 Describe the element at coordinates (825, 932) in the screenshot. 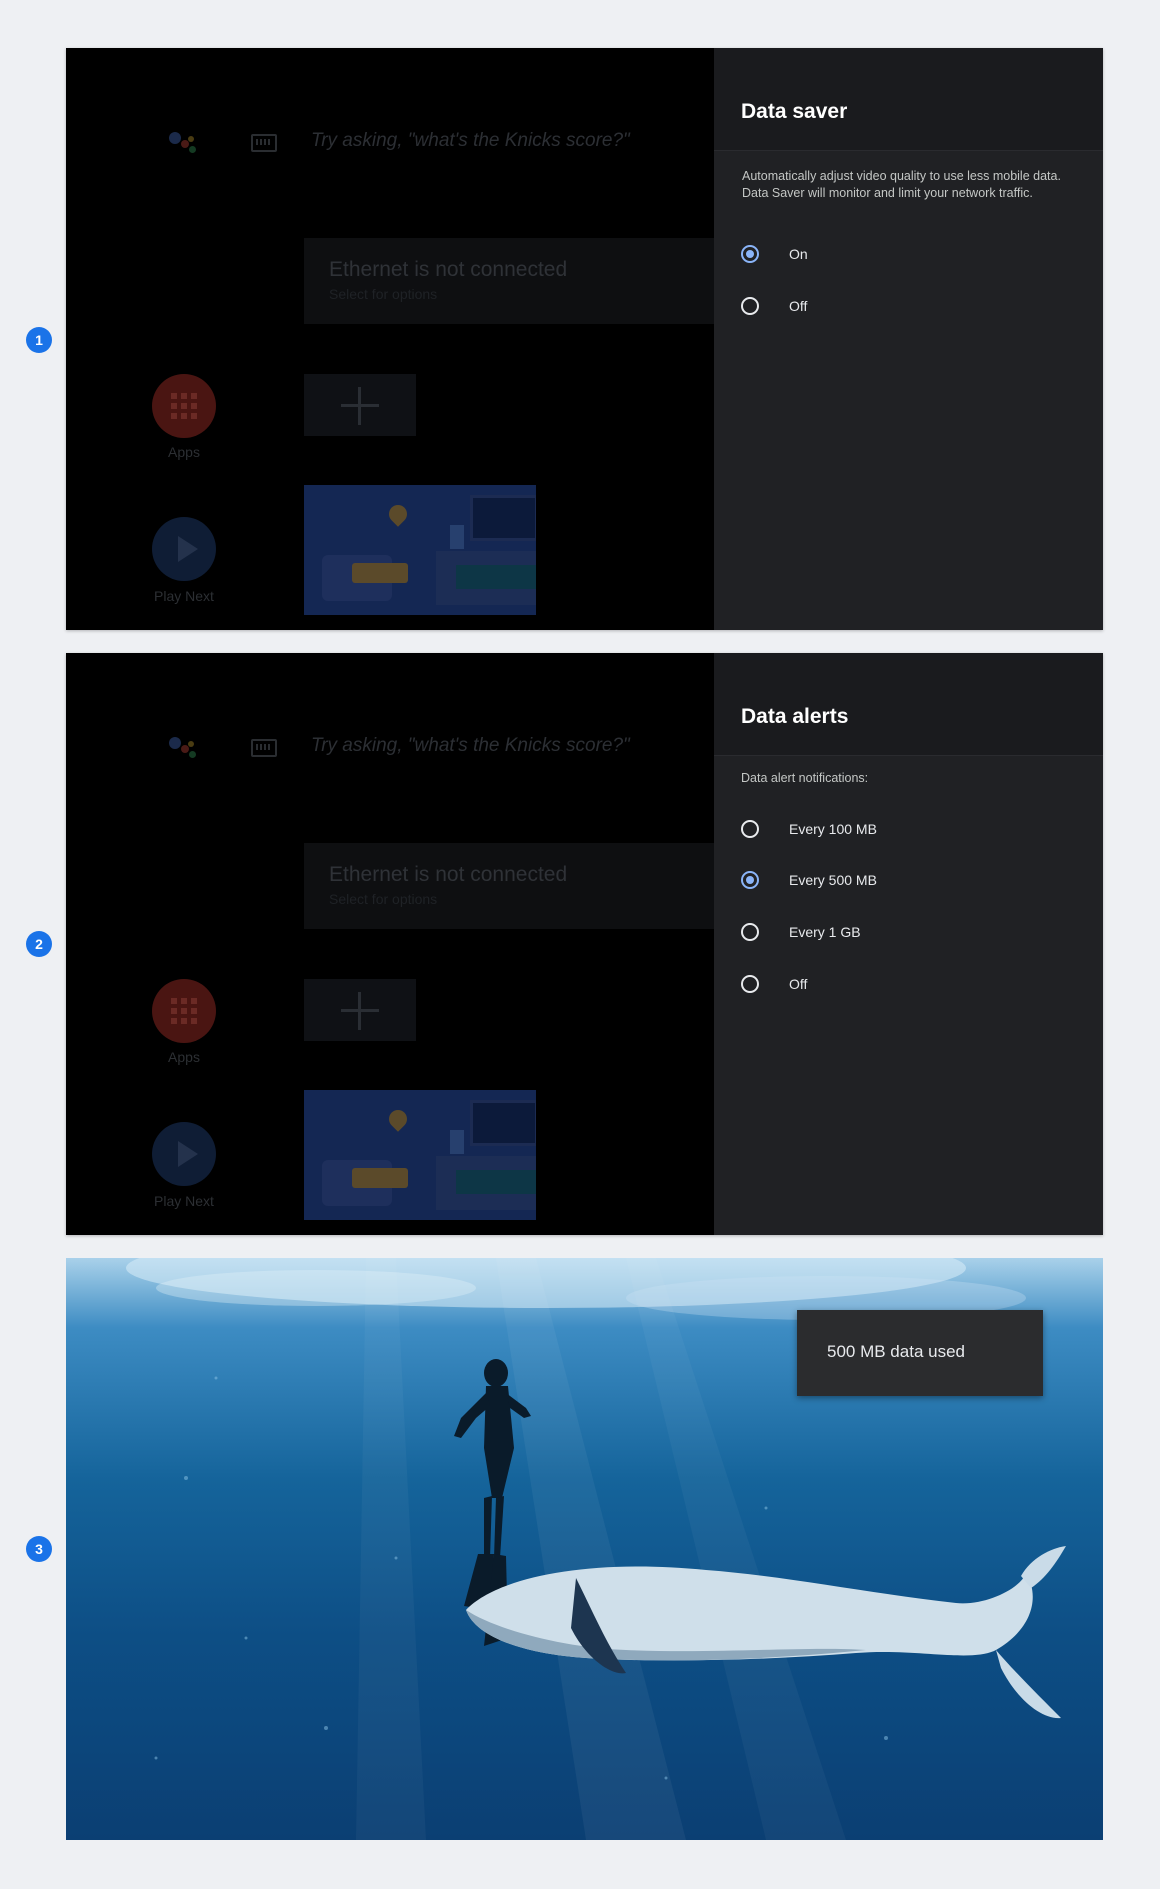

I see `radio-label: Every 1 GB` at that location.